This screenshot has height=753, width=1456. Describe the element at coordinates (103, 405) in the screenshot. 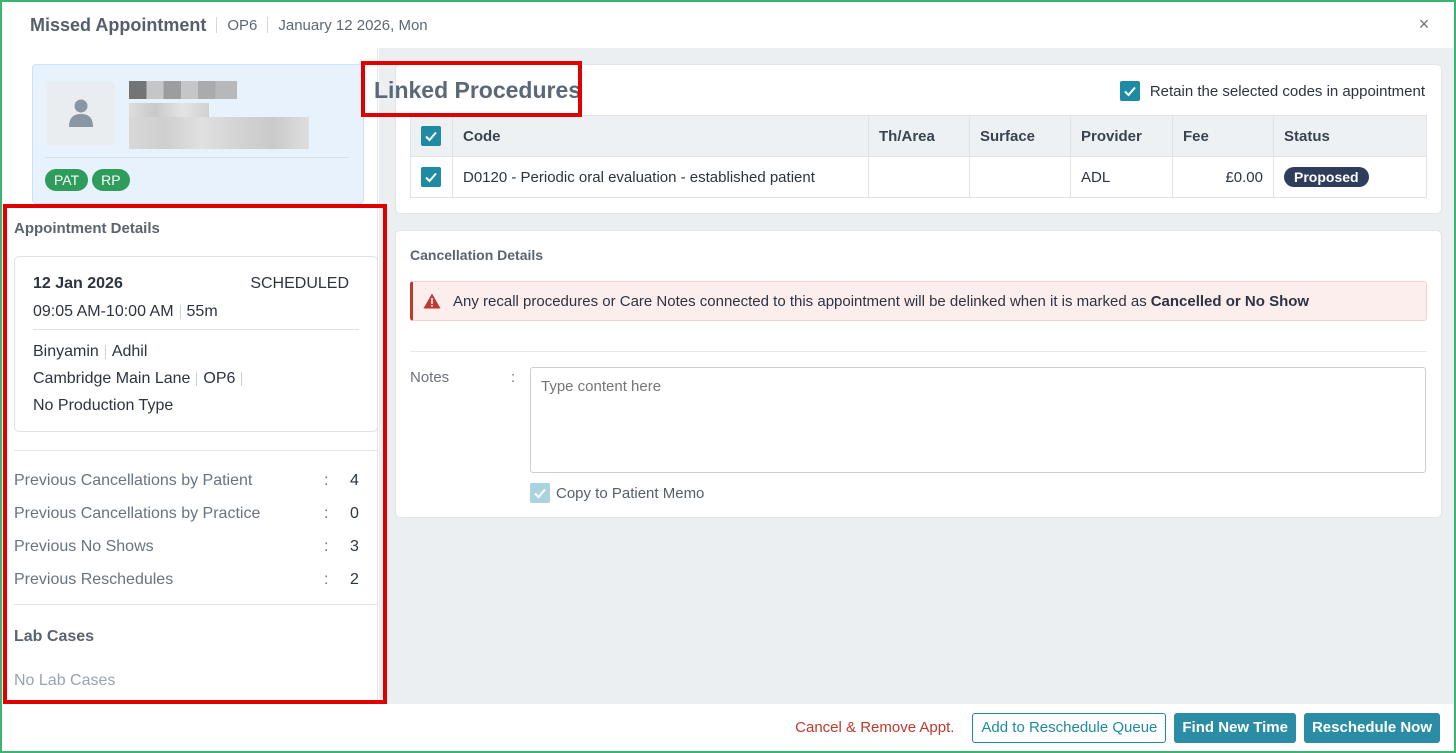

I see `production-type: No Production Type` at that location.